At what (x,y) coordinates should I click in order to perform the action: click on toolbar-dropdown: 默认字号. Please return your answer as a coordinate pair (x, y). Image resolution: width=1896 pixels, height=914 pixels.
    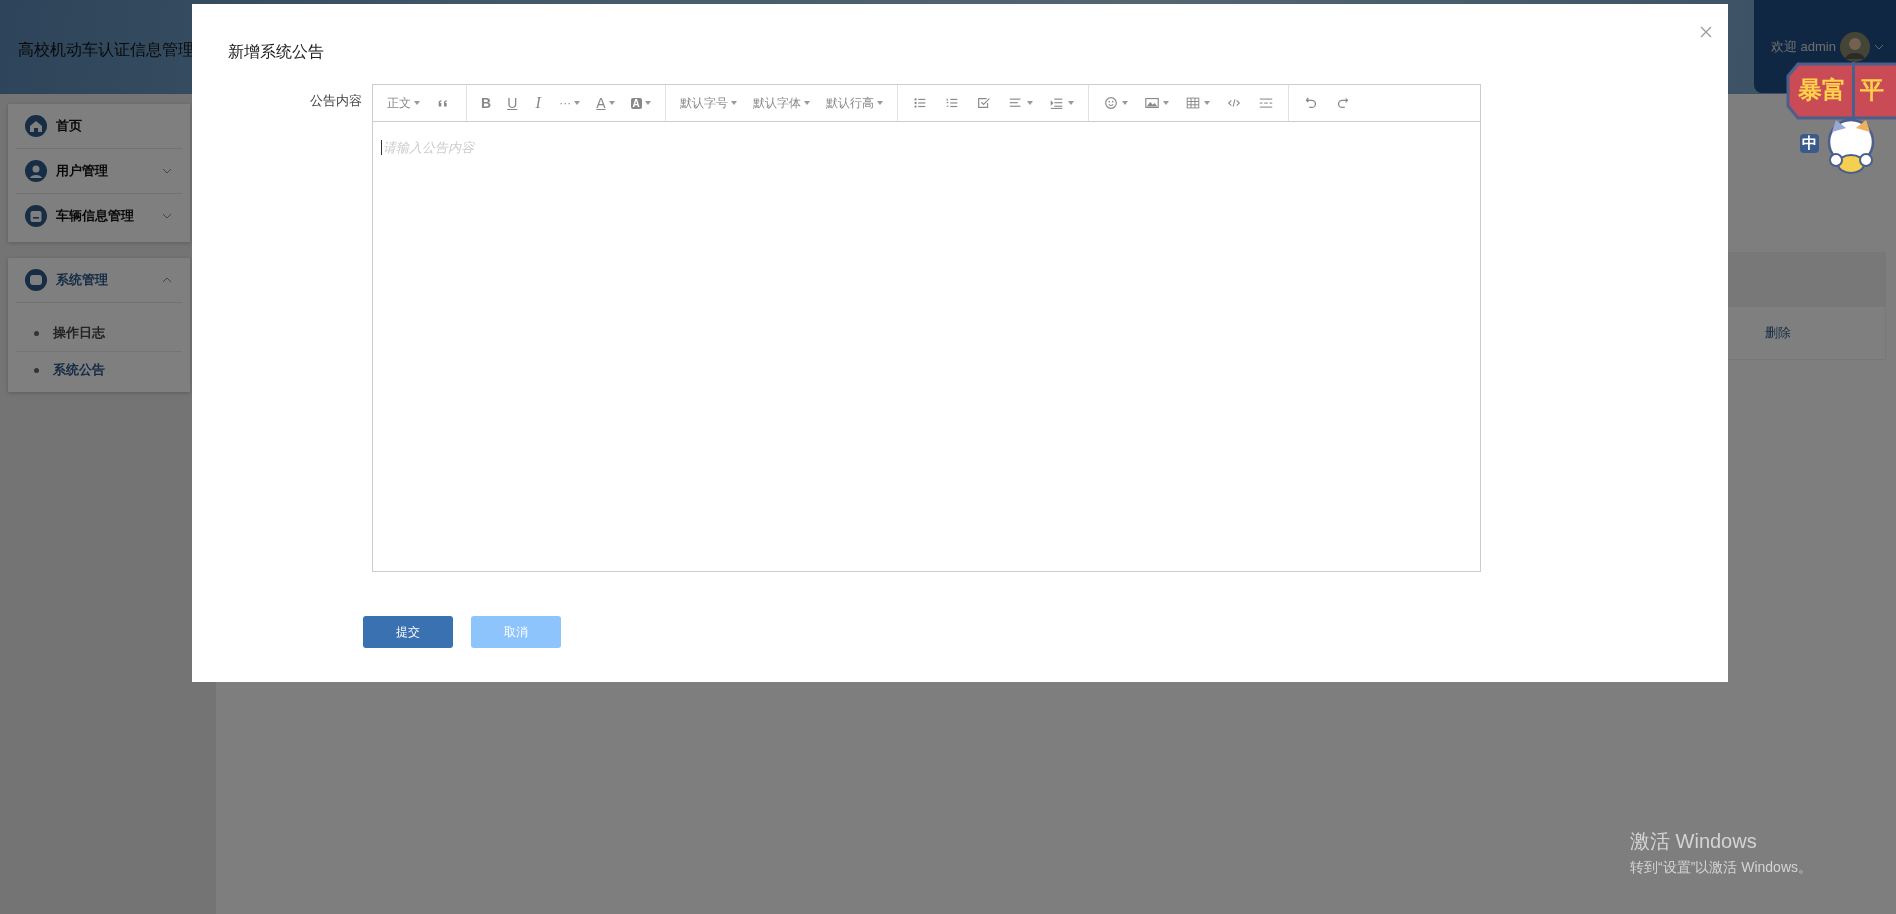
    Looking at the image, I should click on (708, 103).